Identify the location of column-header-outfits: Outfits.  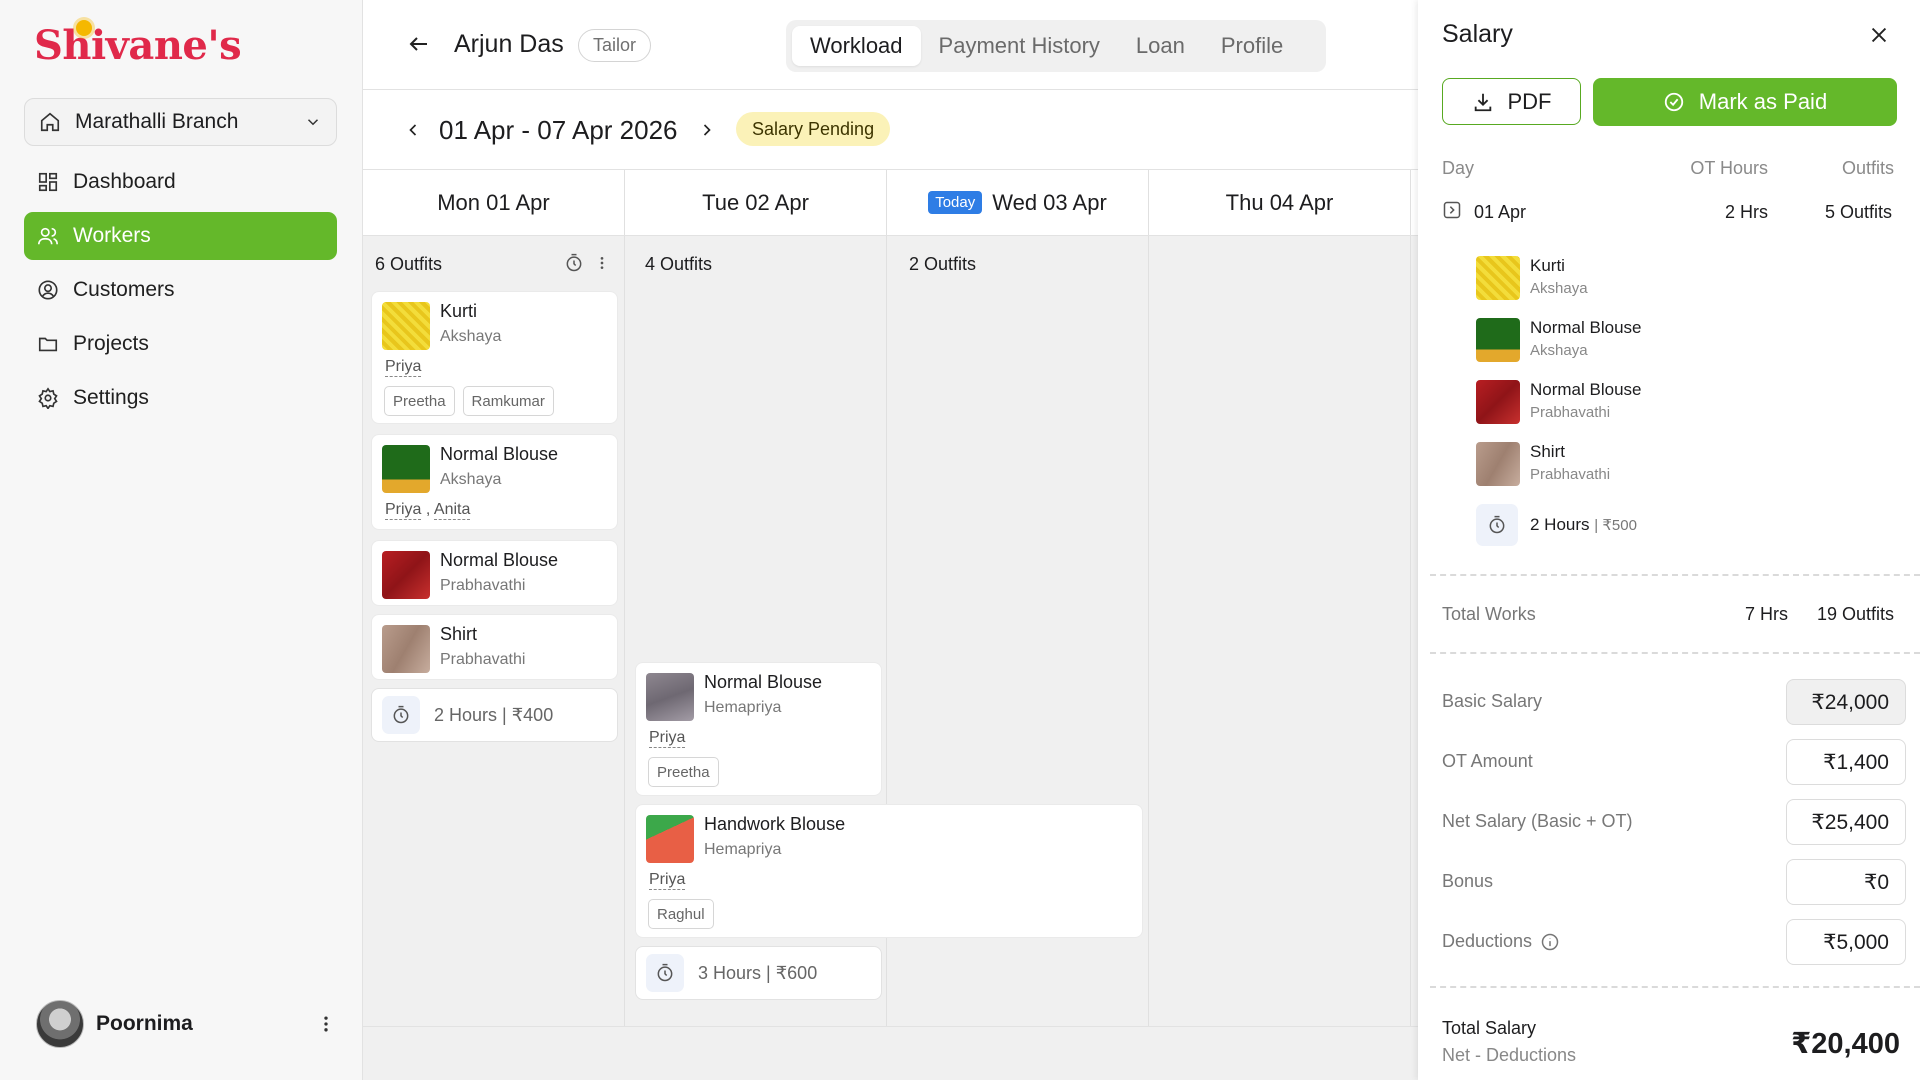
(1867, 168).